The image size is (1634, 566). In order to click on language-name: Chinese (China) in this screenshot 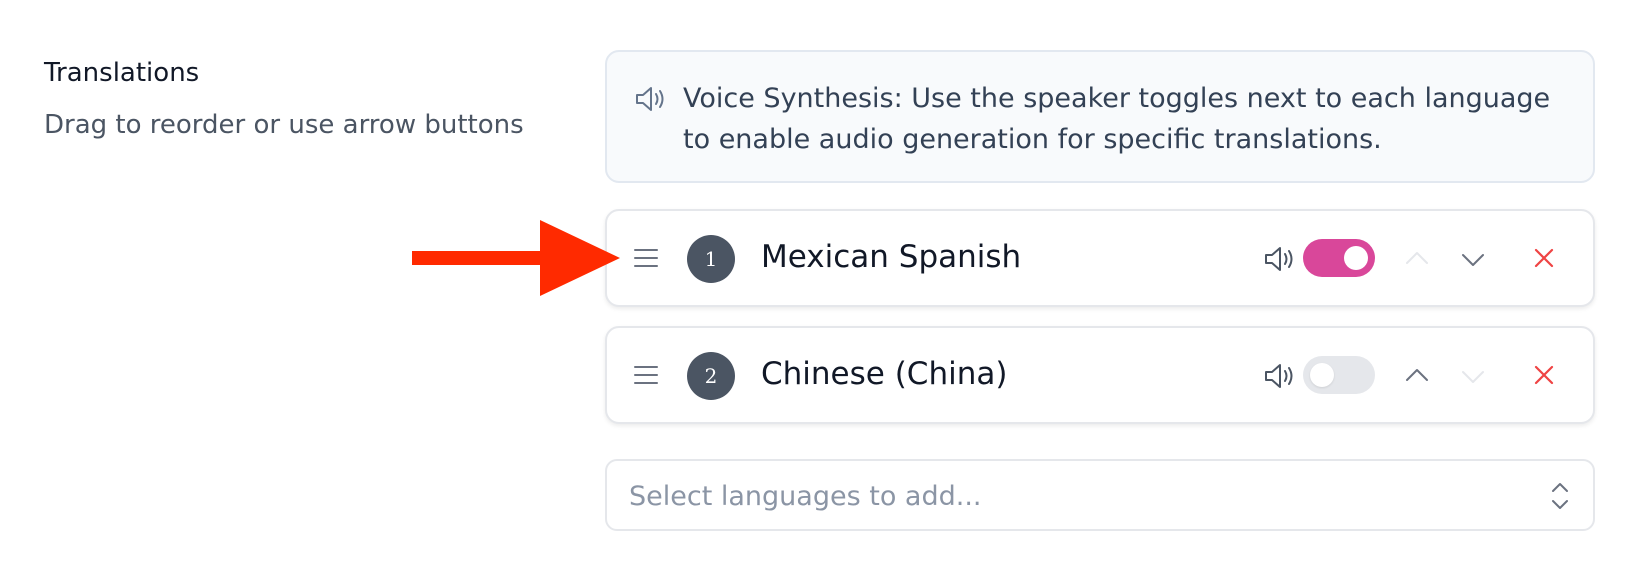, I will do `click(884, 374)`.